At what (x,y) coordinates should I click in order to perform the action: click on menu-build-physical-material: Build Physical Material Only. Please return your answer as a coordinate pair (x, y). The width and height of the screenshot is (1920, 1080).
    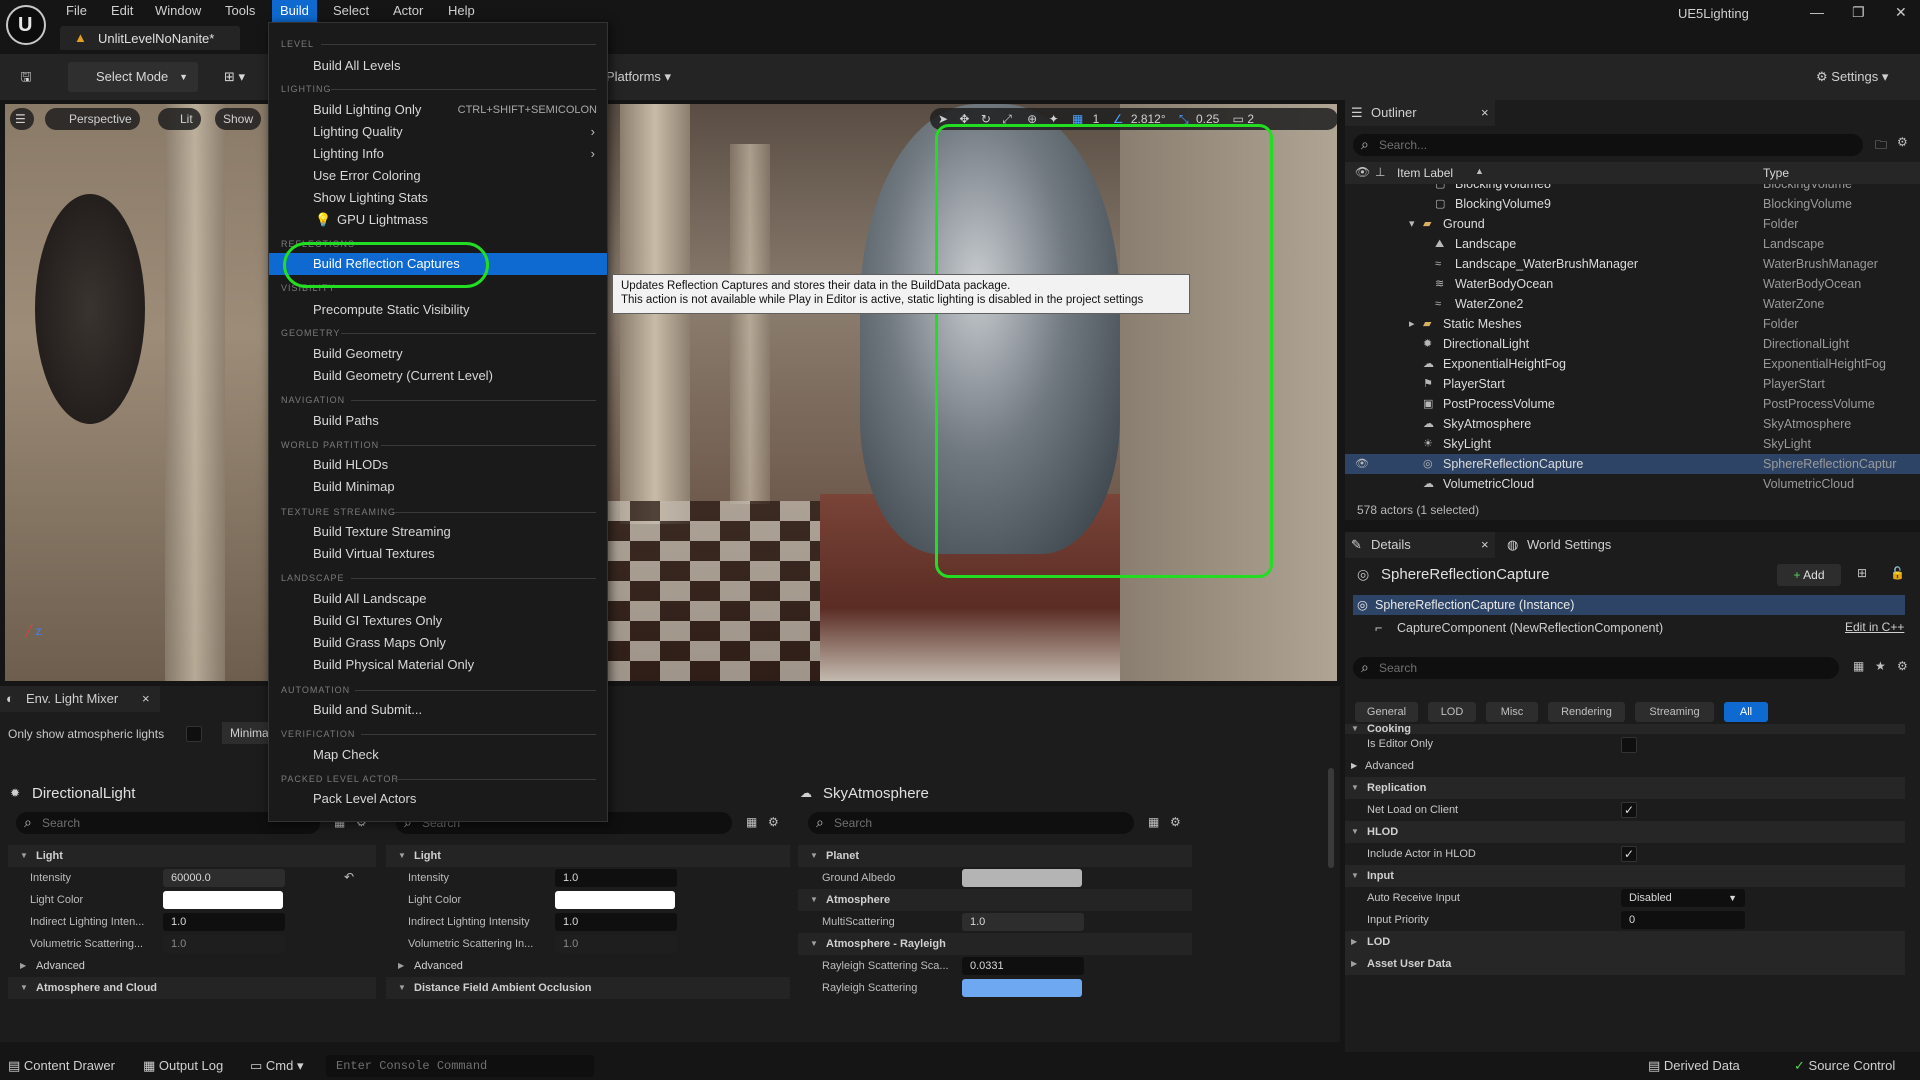
    Looking at the image, I should click on (438, 665).